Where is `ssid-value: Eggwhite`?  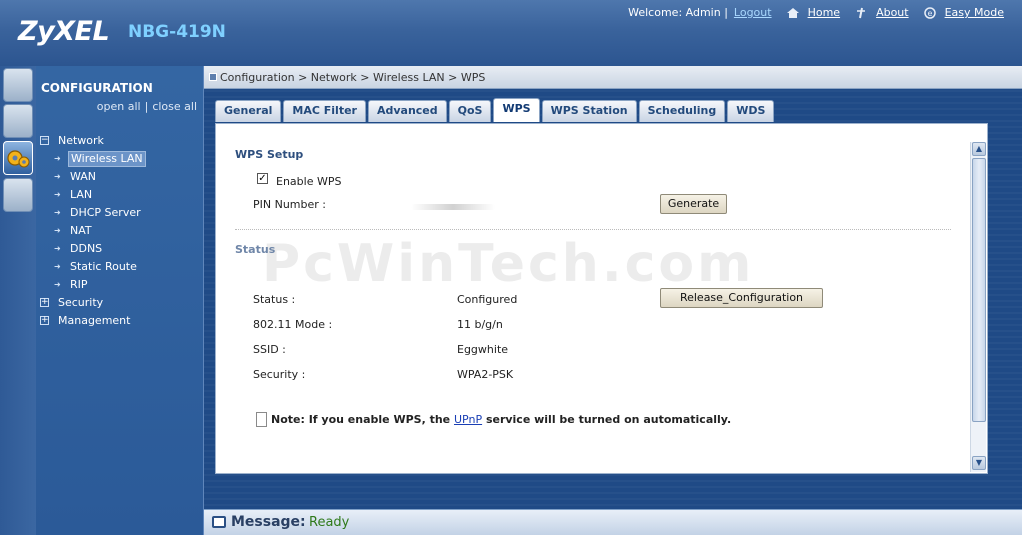
ssid-value: Eggwhite is located at coordinates (483, 349).